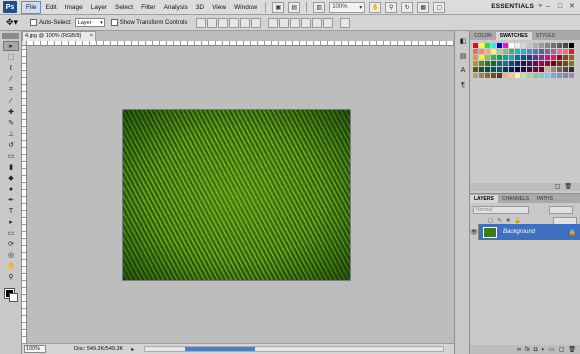  I want to click on distribute-bottom-icon, so click(295, 22).